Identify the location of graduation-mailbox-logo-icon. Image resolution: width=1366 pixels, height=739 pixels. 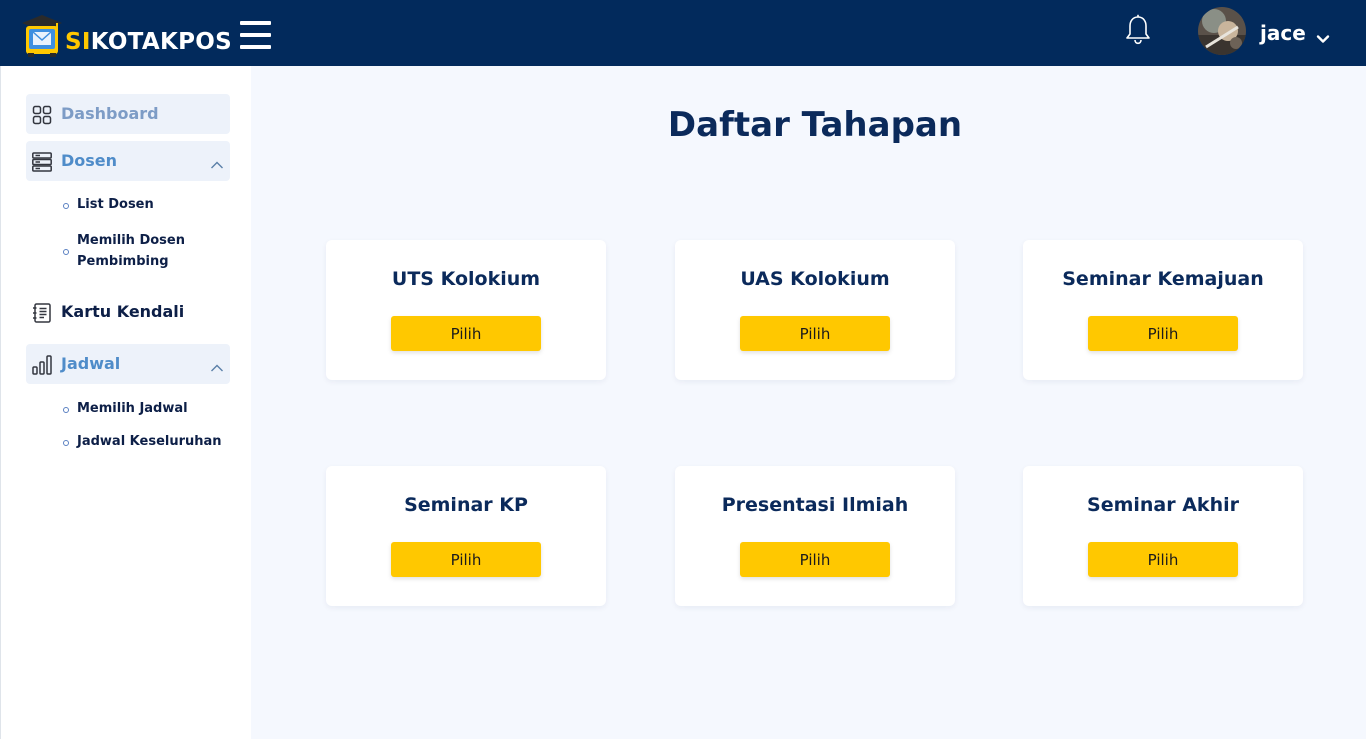
(42, 35).